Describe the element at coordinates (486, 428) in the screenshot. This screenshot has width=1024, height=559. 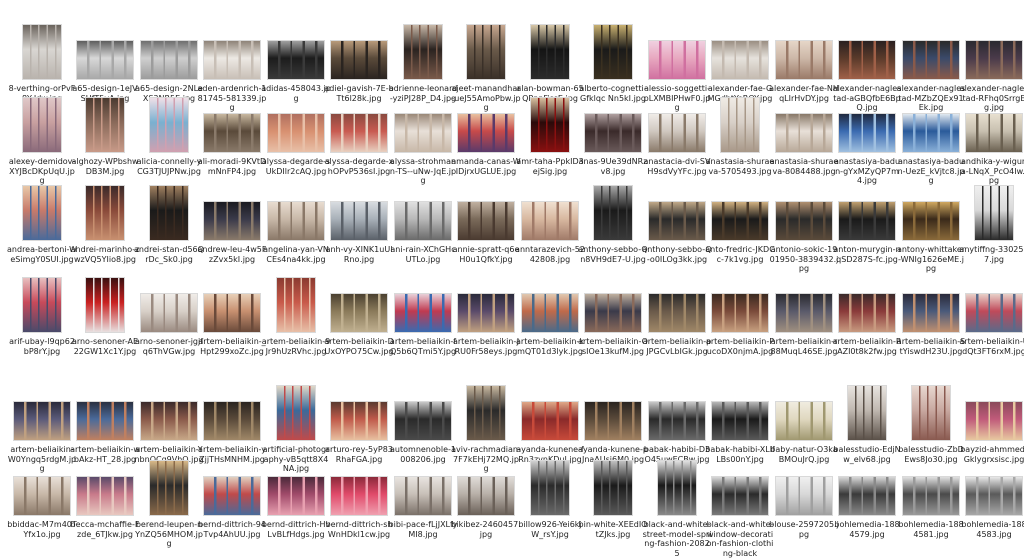
I see `file-item: aviv-rachmadian-7F7kEHj72MQ.jpg` at that location.